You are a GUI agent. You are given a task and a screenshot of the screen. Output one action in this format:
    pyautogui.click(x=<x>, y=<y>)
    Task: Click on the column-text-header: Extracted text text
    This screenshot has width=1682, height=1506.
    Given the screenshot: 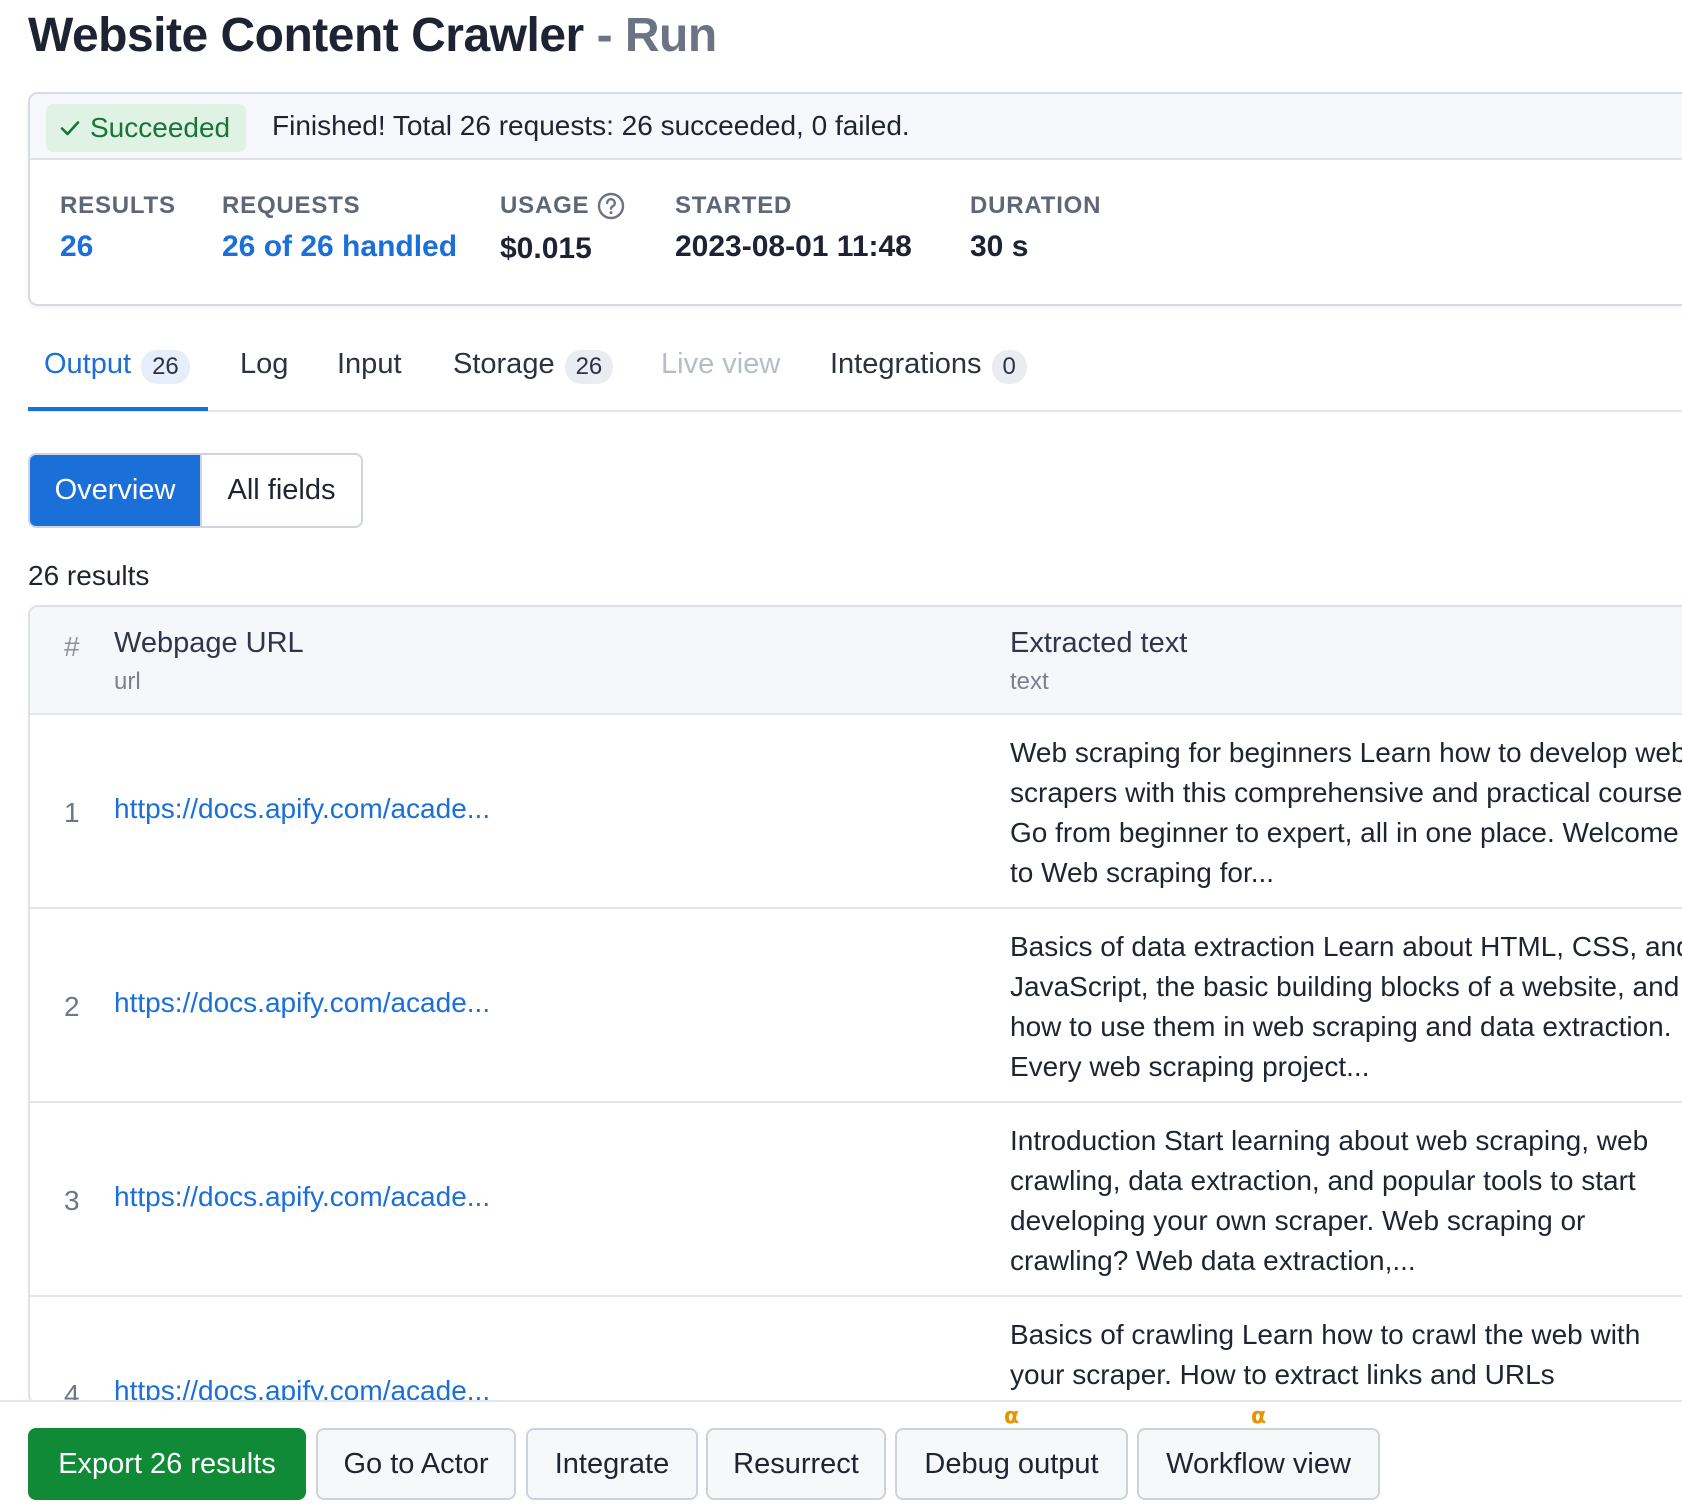 What is the action you would take?
    pyautogui.click(x=1098, y=661)
    